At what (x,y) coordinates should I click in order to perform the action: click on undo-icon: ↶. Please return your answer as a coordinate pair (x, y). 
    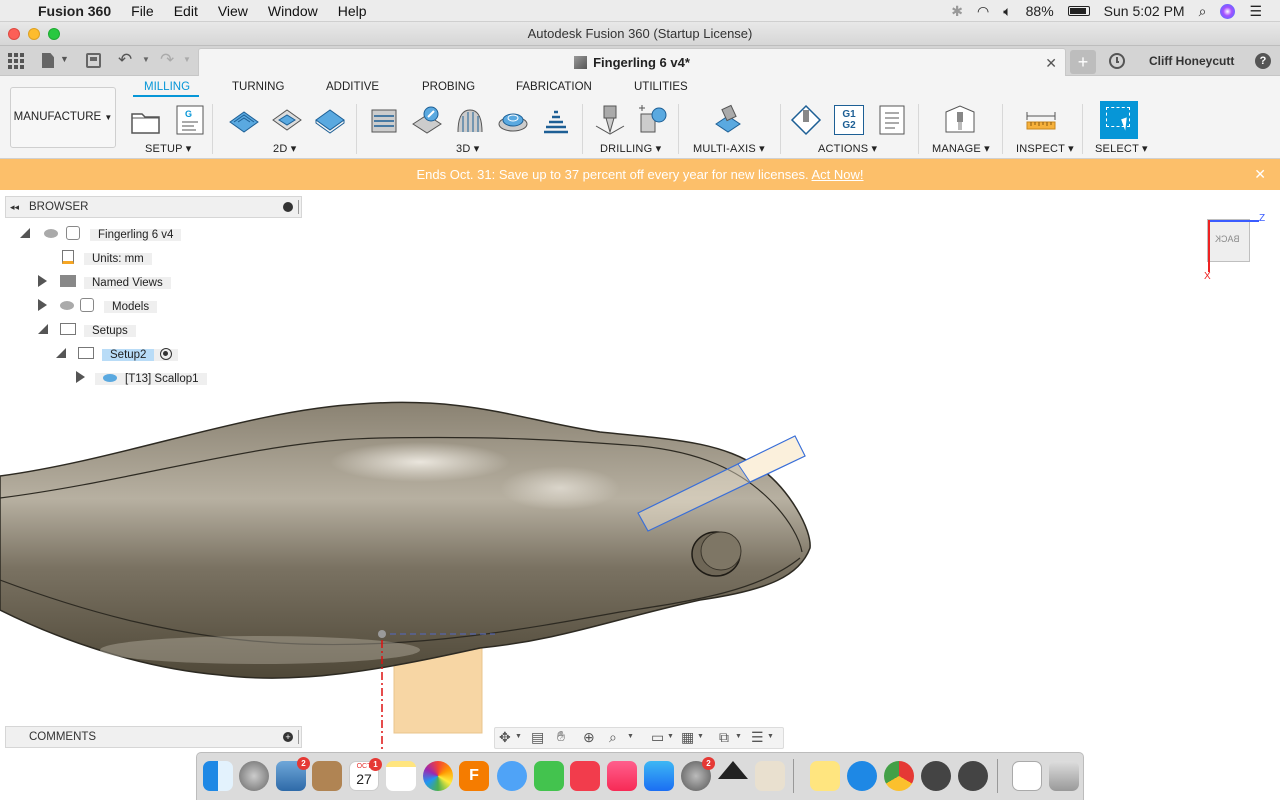
    Looking at the image, I should click on (125, 60).